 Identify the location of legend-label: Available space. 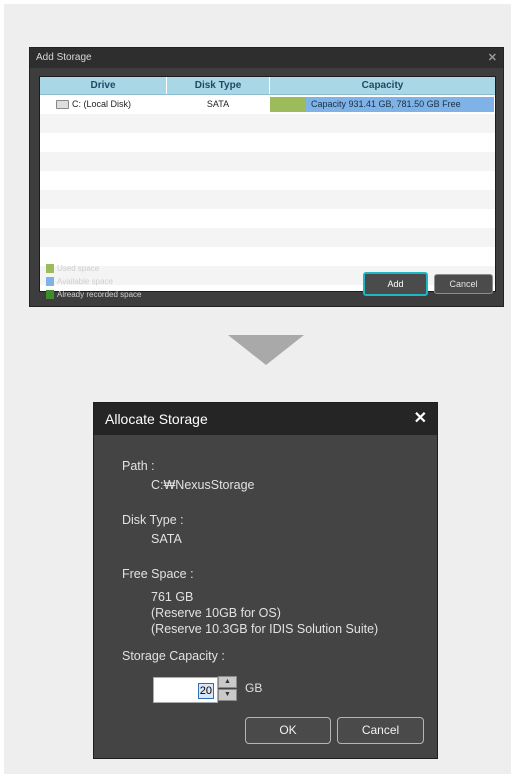
(85, 281).